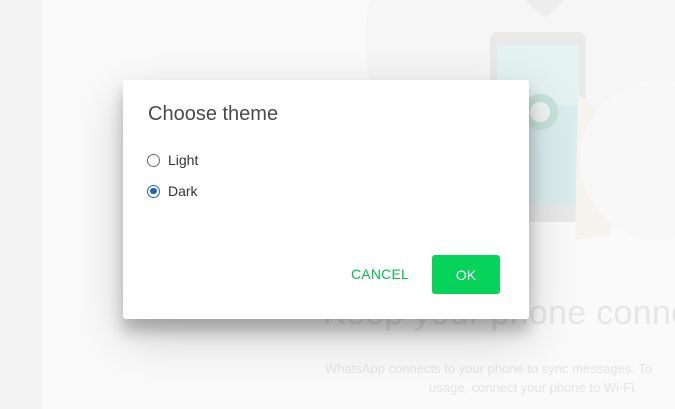  I want to click on theme-option-label: Dark, so click(183, 191).